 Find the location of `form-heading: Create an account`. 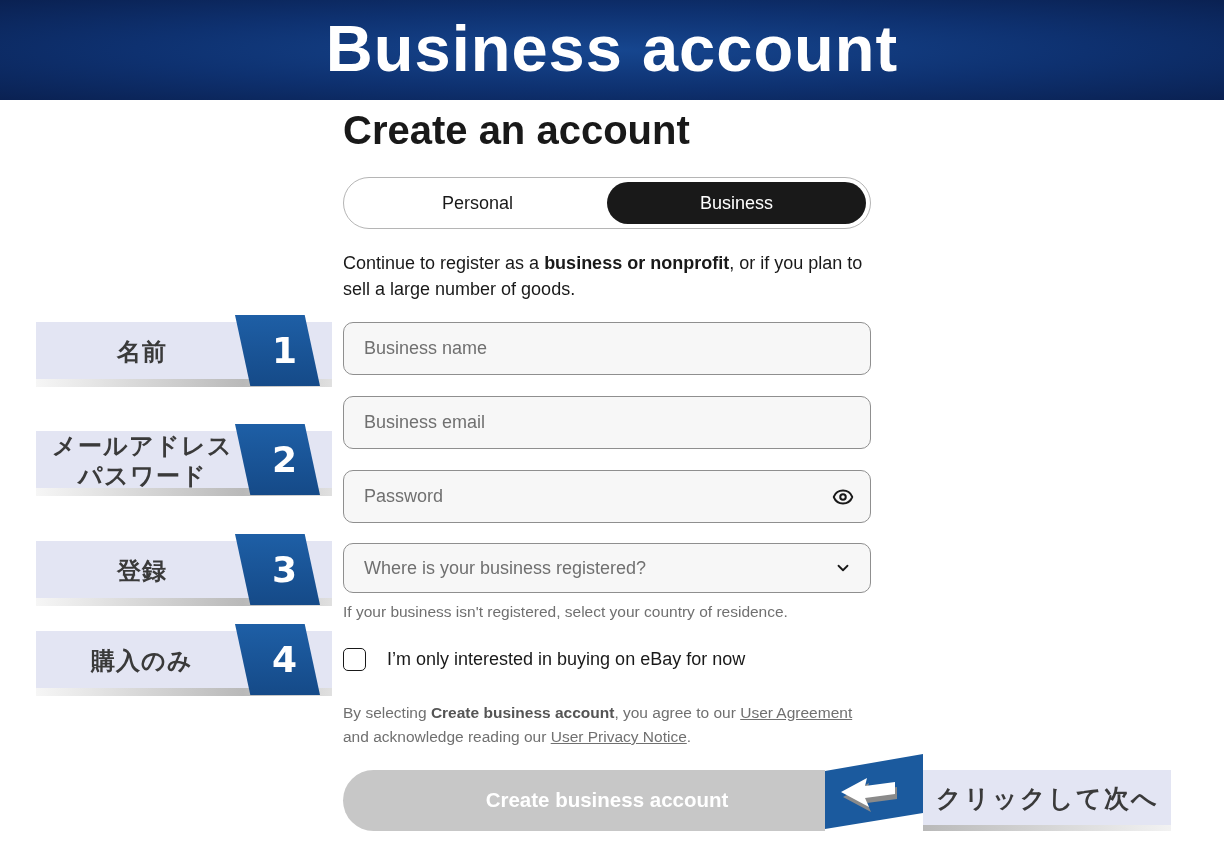

form-heading: Create an account is located at coordinates (517, 130).